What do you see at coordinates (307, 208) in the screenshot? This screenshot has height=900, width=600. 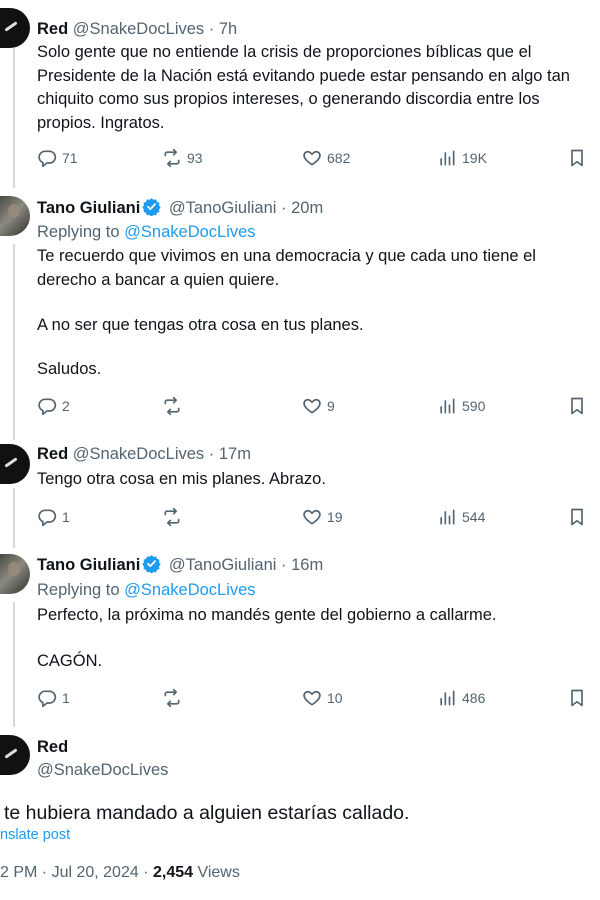 I see `timestamp: 20m` at bounding box center [307, 208].